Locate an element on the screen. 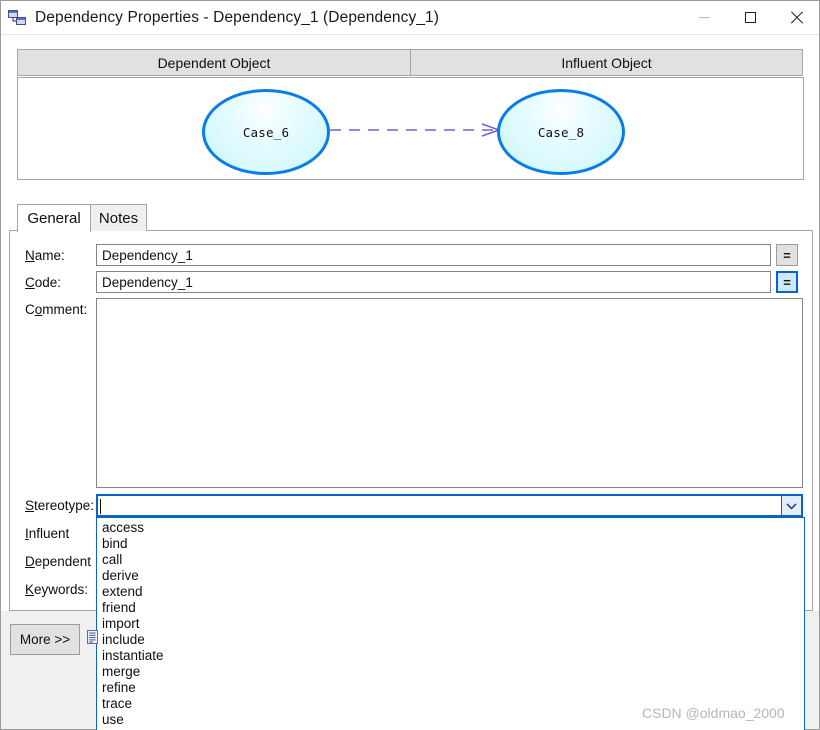 The image size is (820, 730). close-icon is located at coordinates (796, 17).